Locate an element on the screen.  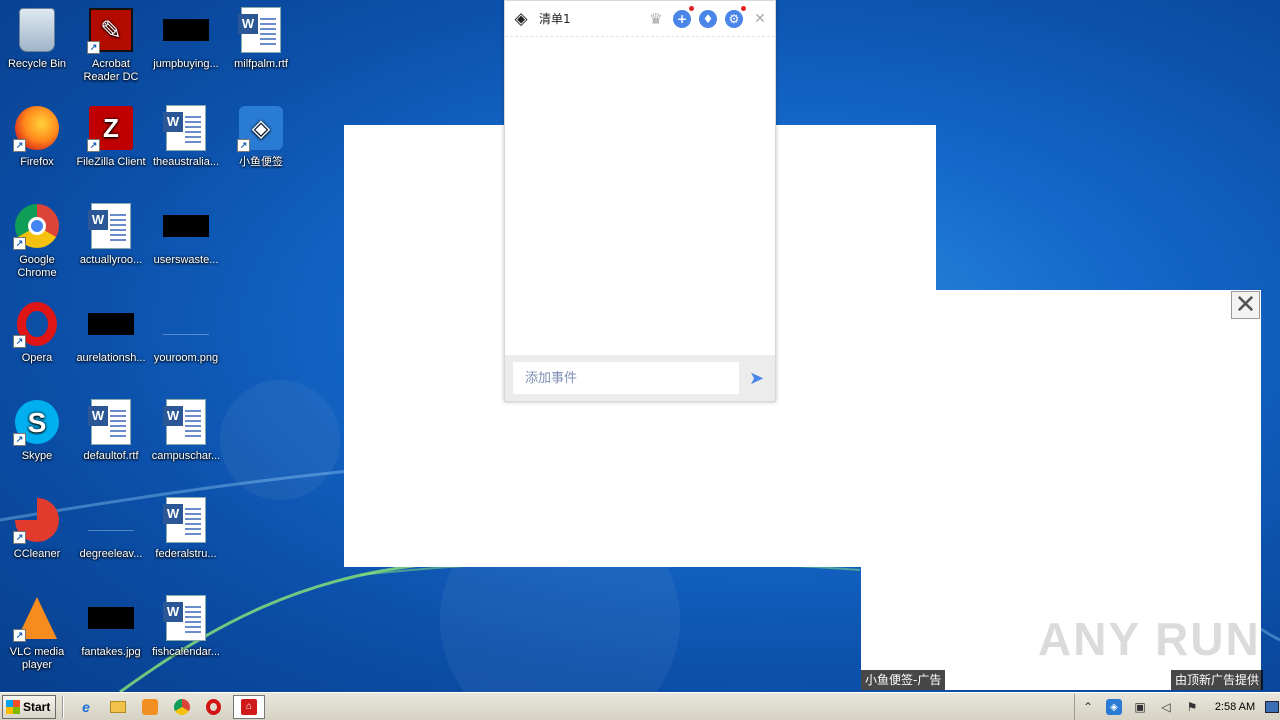
desktop-icon-label: Recycle Bin is located at coordinates (37, 64).